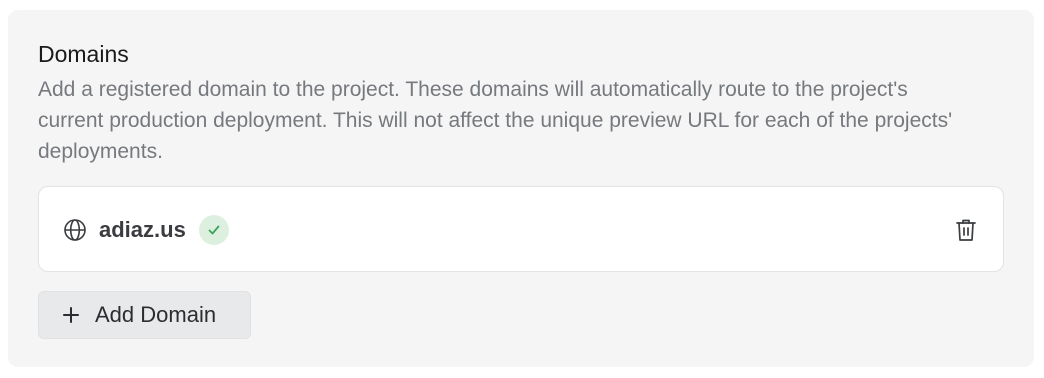 Image resolution: width=1044 pixels, height=378 pixels. I want to click on trash-icon, so click(966, 230).